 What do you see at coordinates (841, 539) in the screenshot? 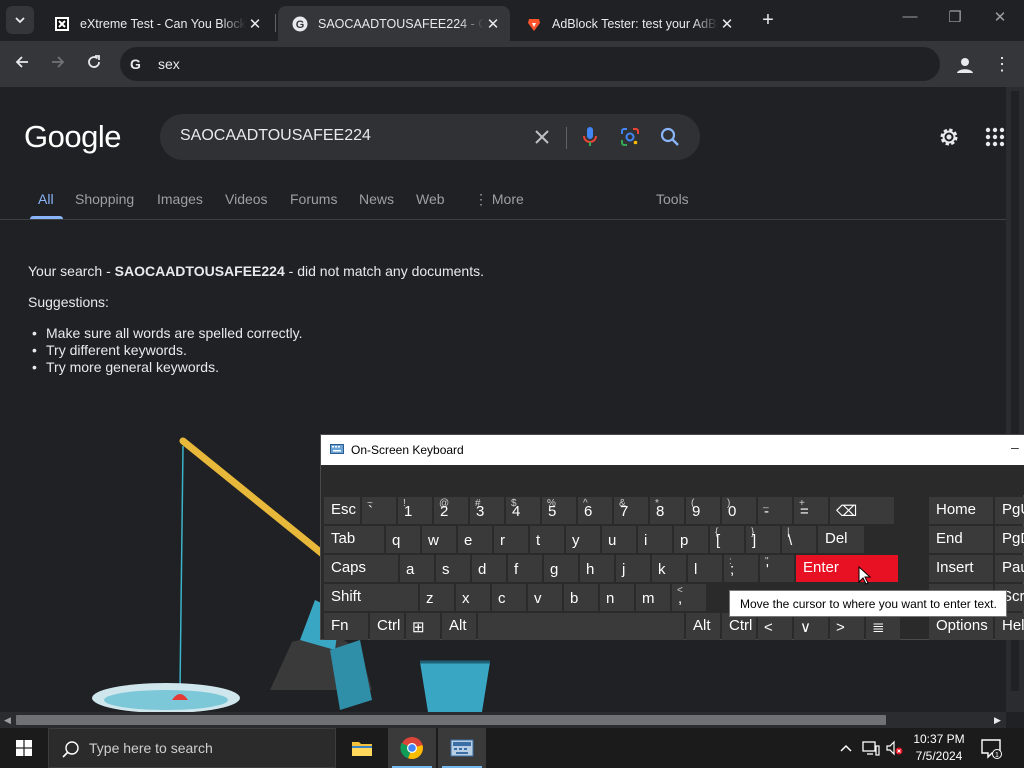
I see `delete-key: Del` at bounding box center [841, 539].